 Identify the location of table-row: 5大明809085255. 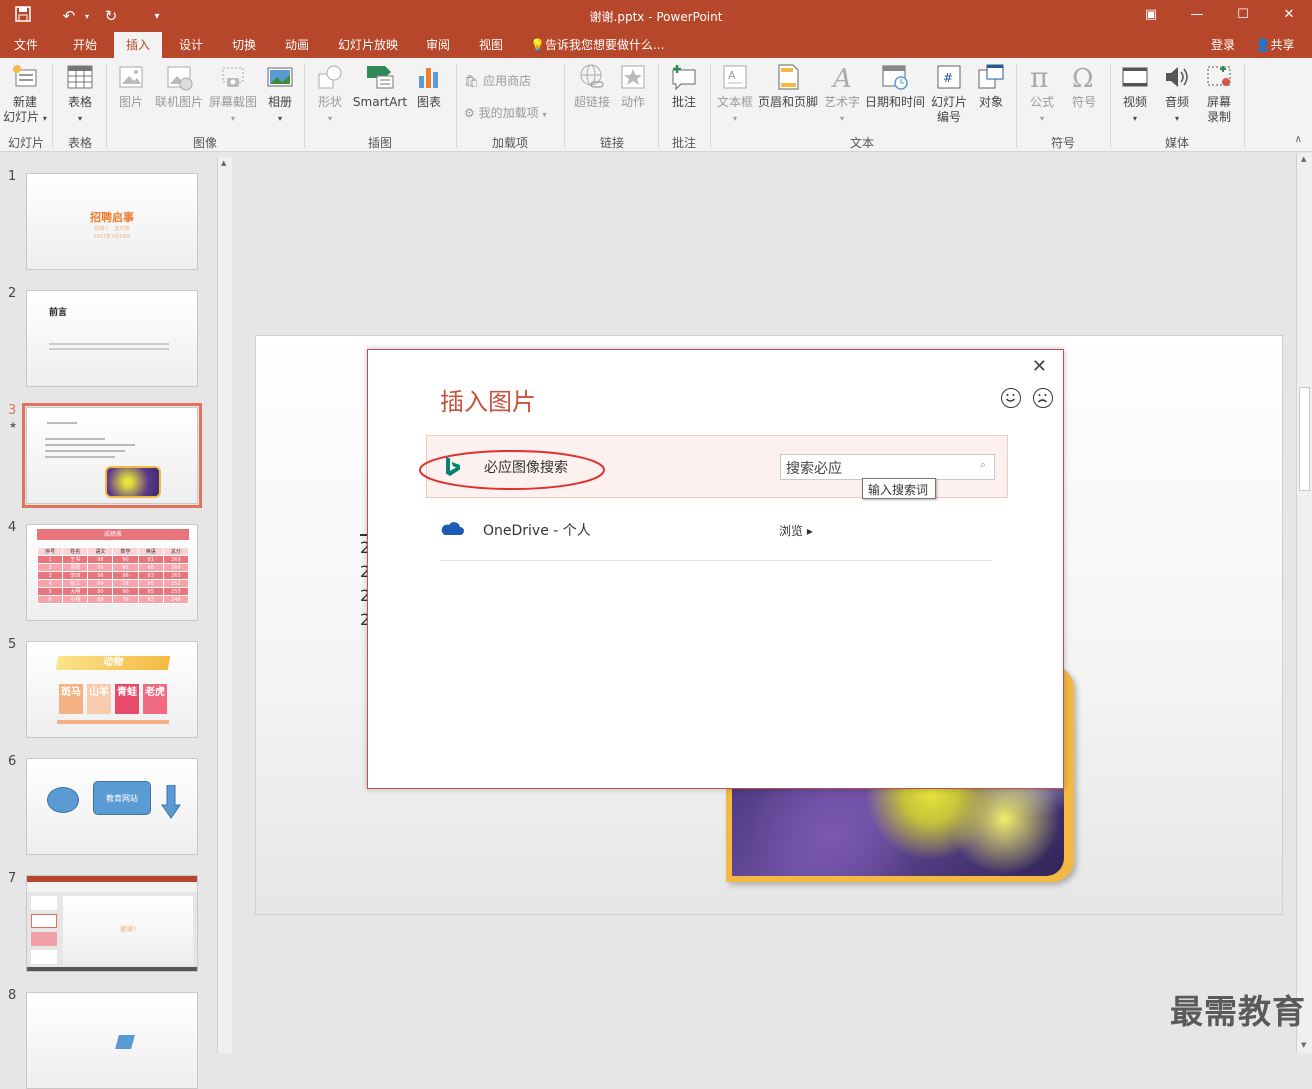
(113, 592).